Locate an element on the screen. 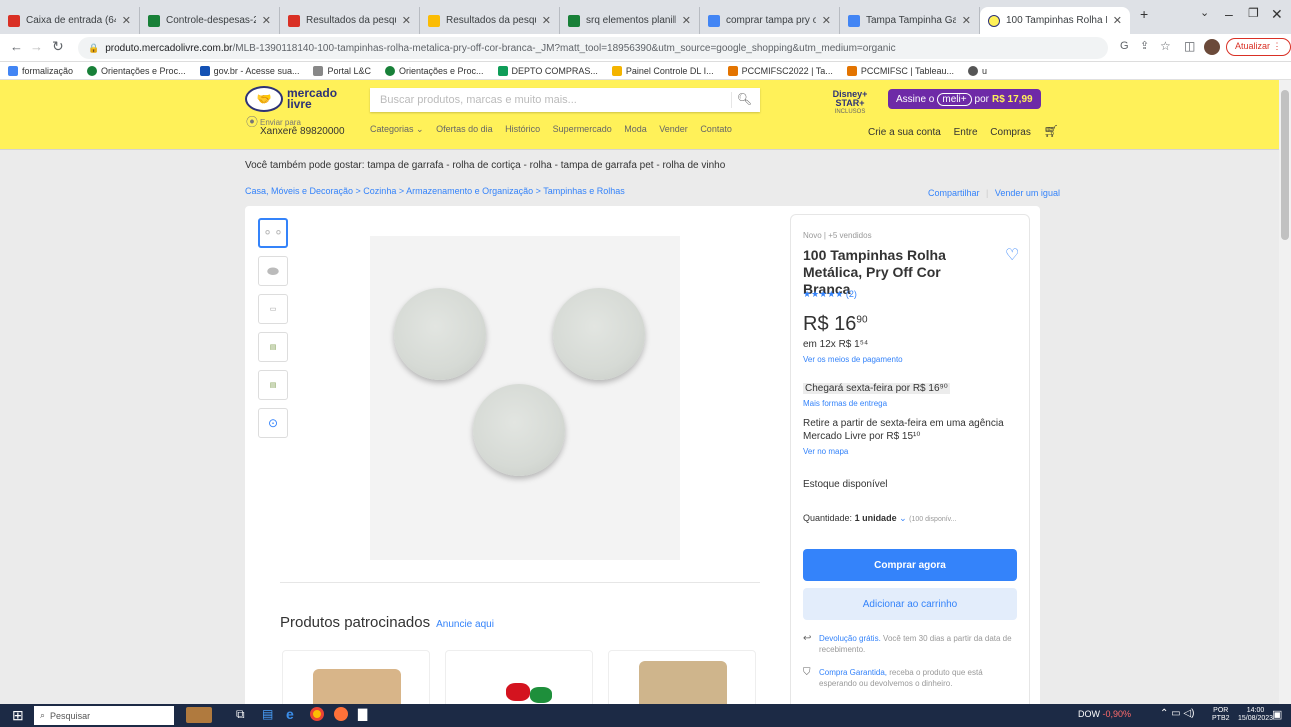 The image size is (1291, 727). notifications-icon: ▣ is located at coordinates (1277, 714).